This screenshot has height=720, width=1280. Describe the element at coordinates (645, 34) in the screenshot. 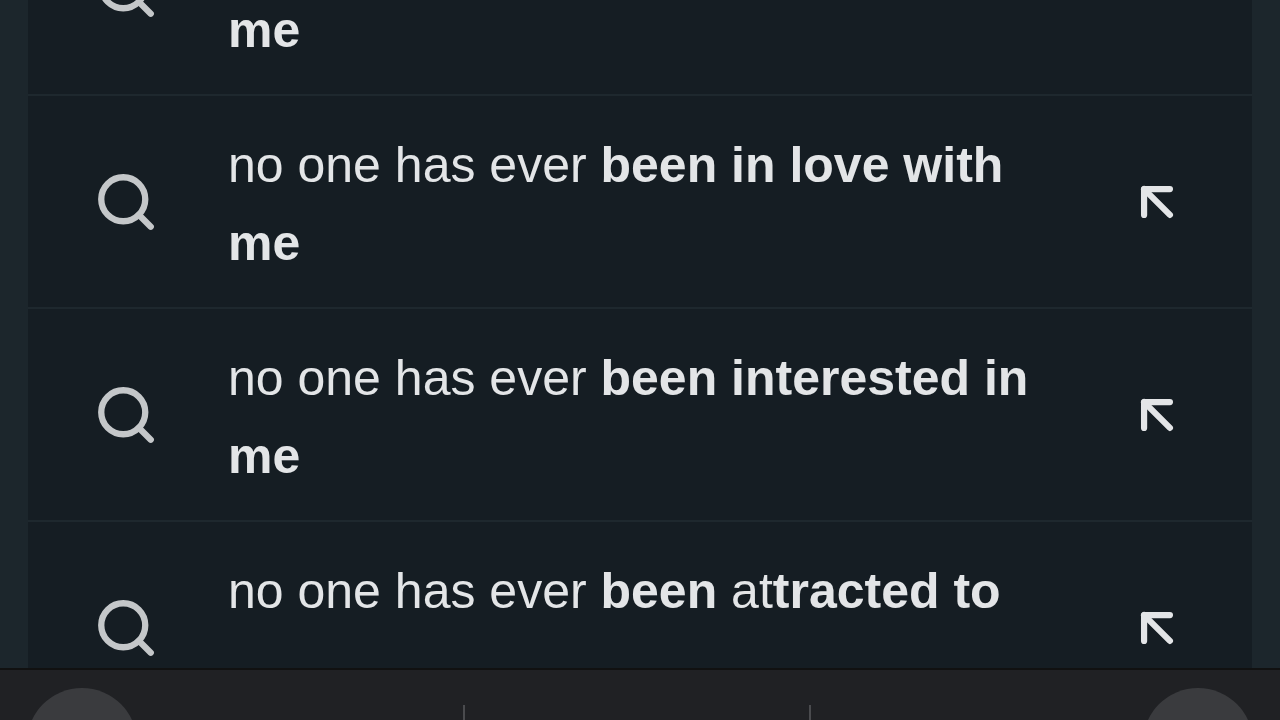

I see `suggestion-text: me` at that location.